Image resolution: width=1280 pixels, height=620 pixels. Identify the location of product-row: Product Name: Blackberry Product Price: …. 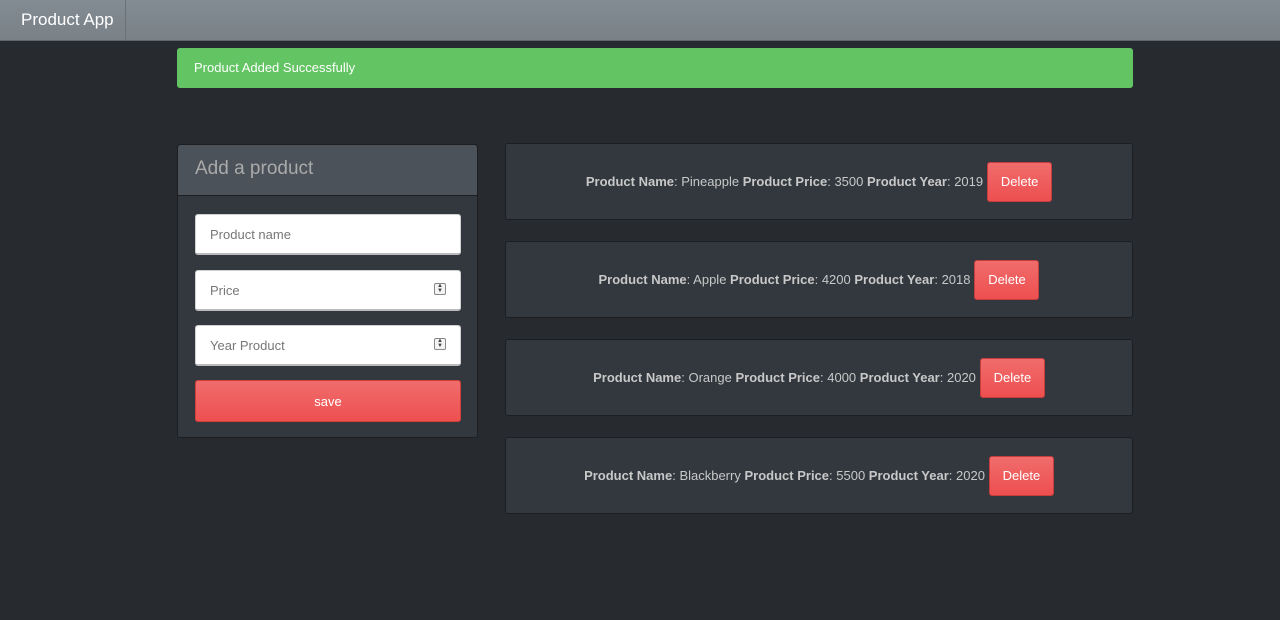
(819, 475).